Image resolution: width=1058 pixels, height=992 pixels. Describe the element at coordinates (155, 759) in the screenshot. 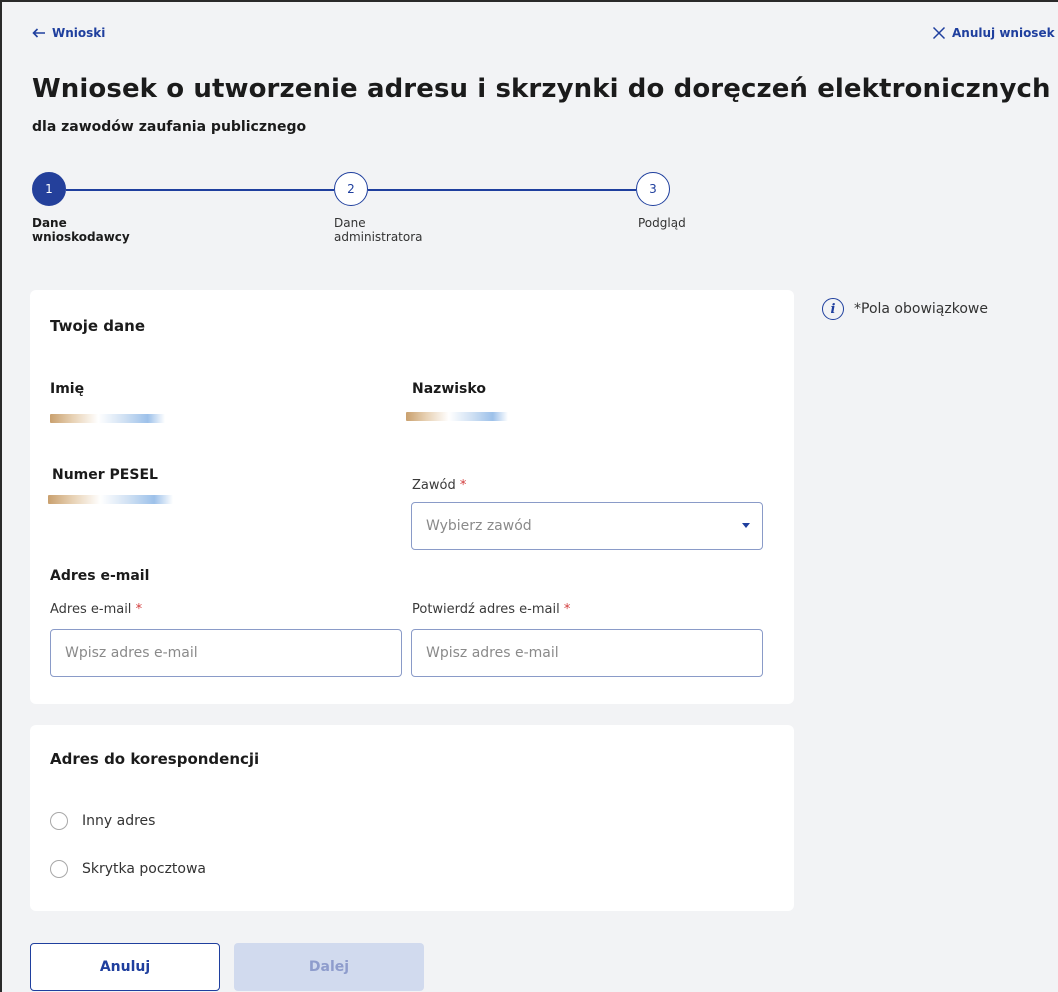

I see `correspondence-title: Adres do korespondencji` at that location.